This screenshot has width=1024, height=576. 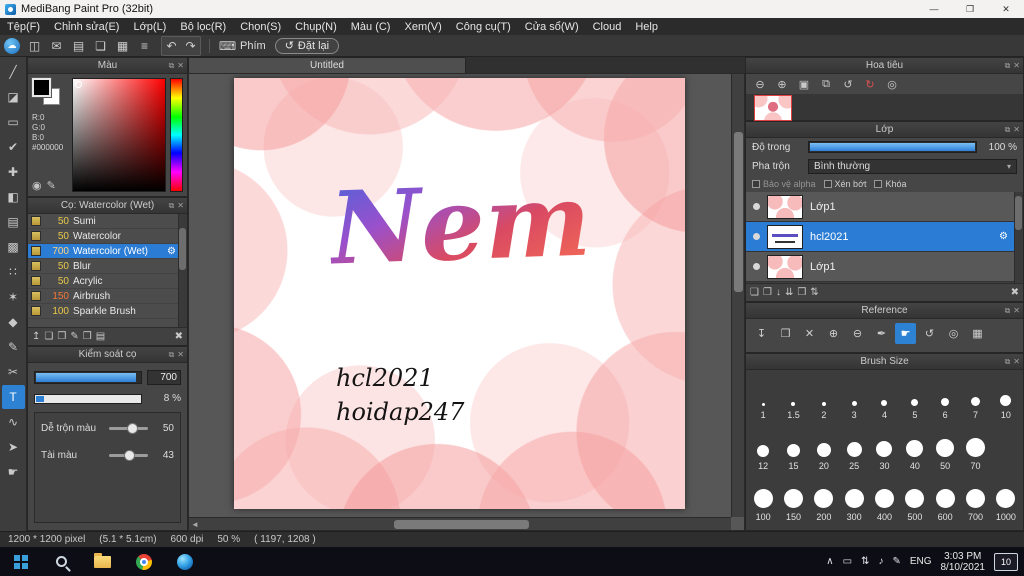 I want to click on menu-filter: Bộ lọc(R), so click(x=203, y=27).